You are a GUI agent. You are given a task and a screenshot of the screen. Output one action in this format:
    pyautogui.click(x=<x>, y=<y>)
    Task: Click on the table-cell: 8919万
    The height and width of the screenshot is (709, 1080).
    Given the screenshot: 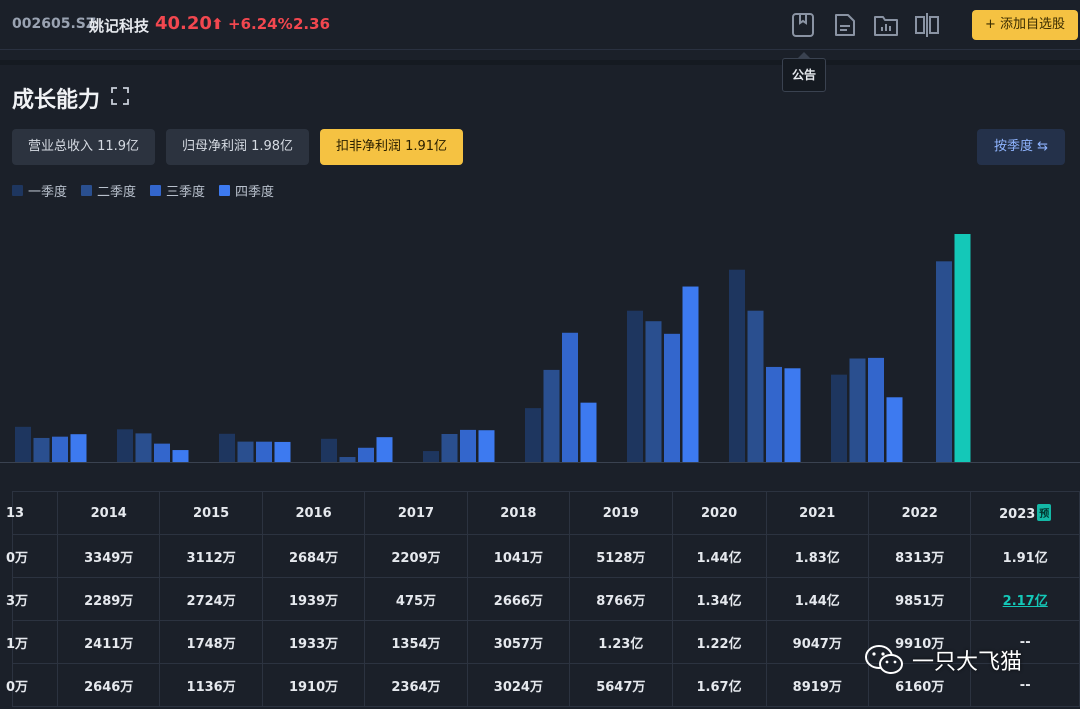 What is the action you would take?
    pyautogui.click(x=817, y=685)
    